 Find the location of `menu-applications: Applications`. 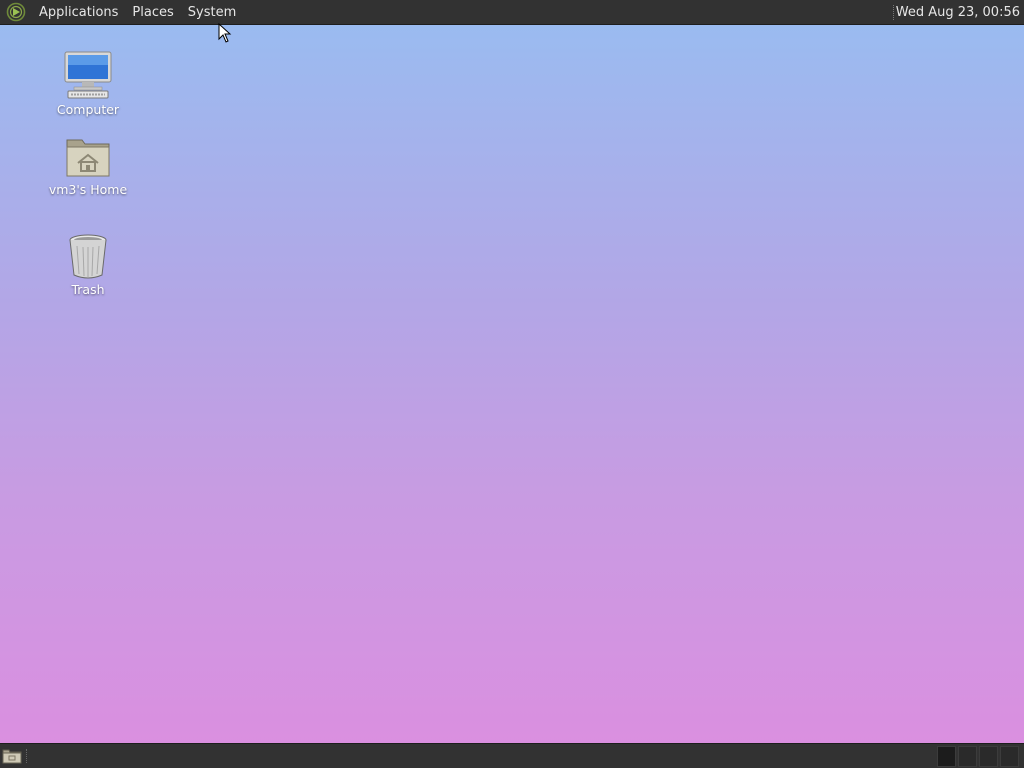

menu-applications: Applications is located at coordinates (78, 12).